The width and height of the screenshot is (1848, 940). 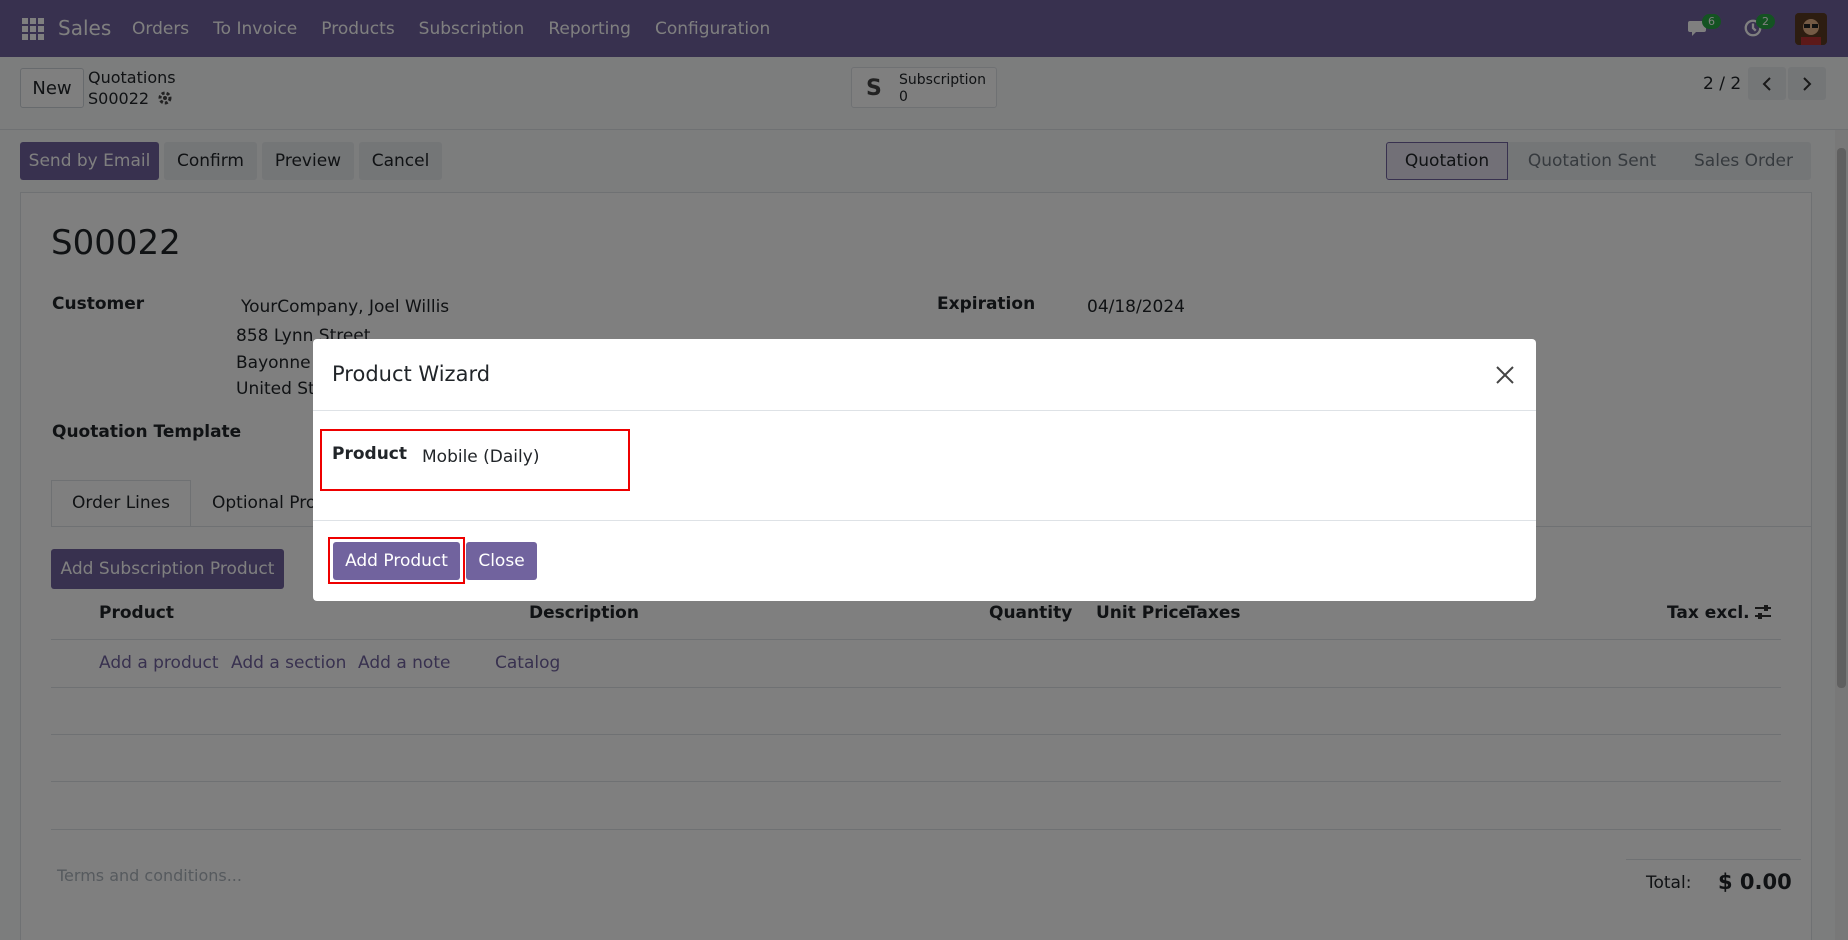 I want to click on add-product-button: Add Product, so click(x=396, y=561).